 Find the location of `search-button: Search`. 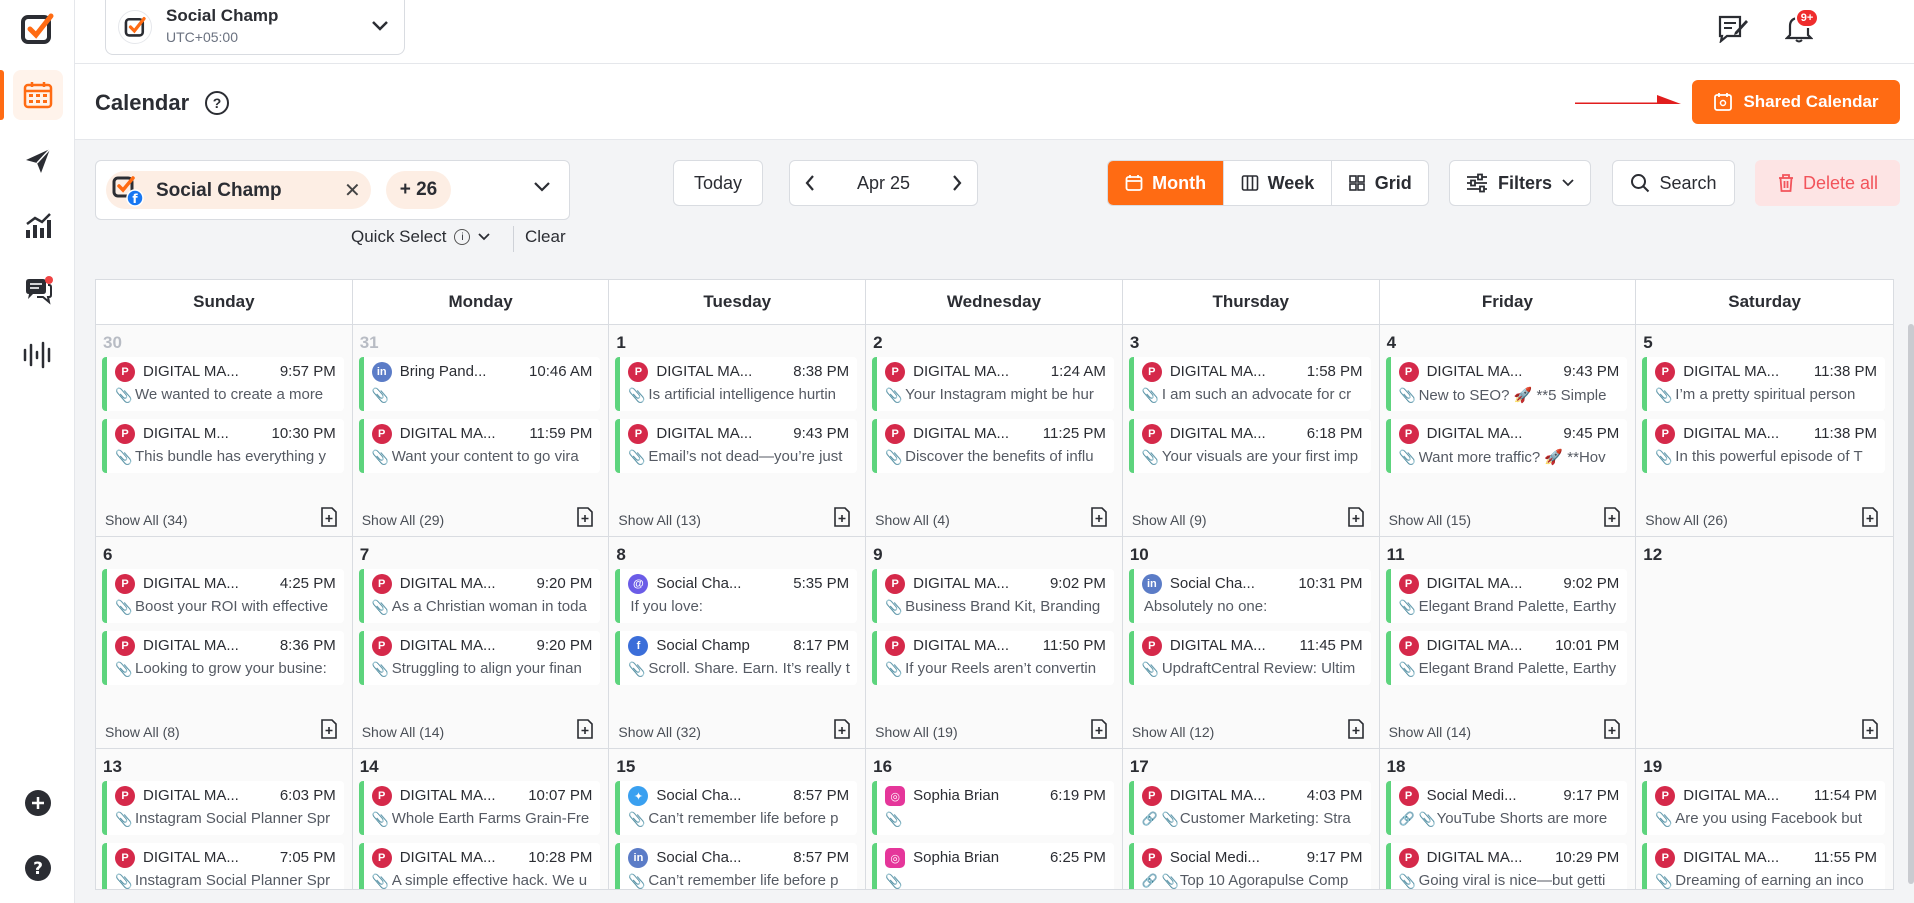

search-button: Search is located at coordinates (1673, 183).